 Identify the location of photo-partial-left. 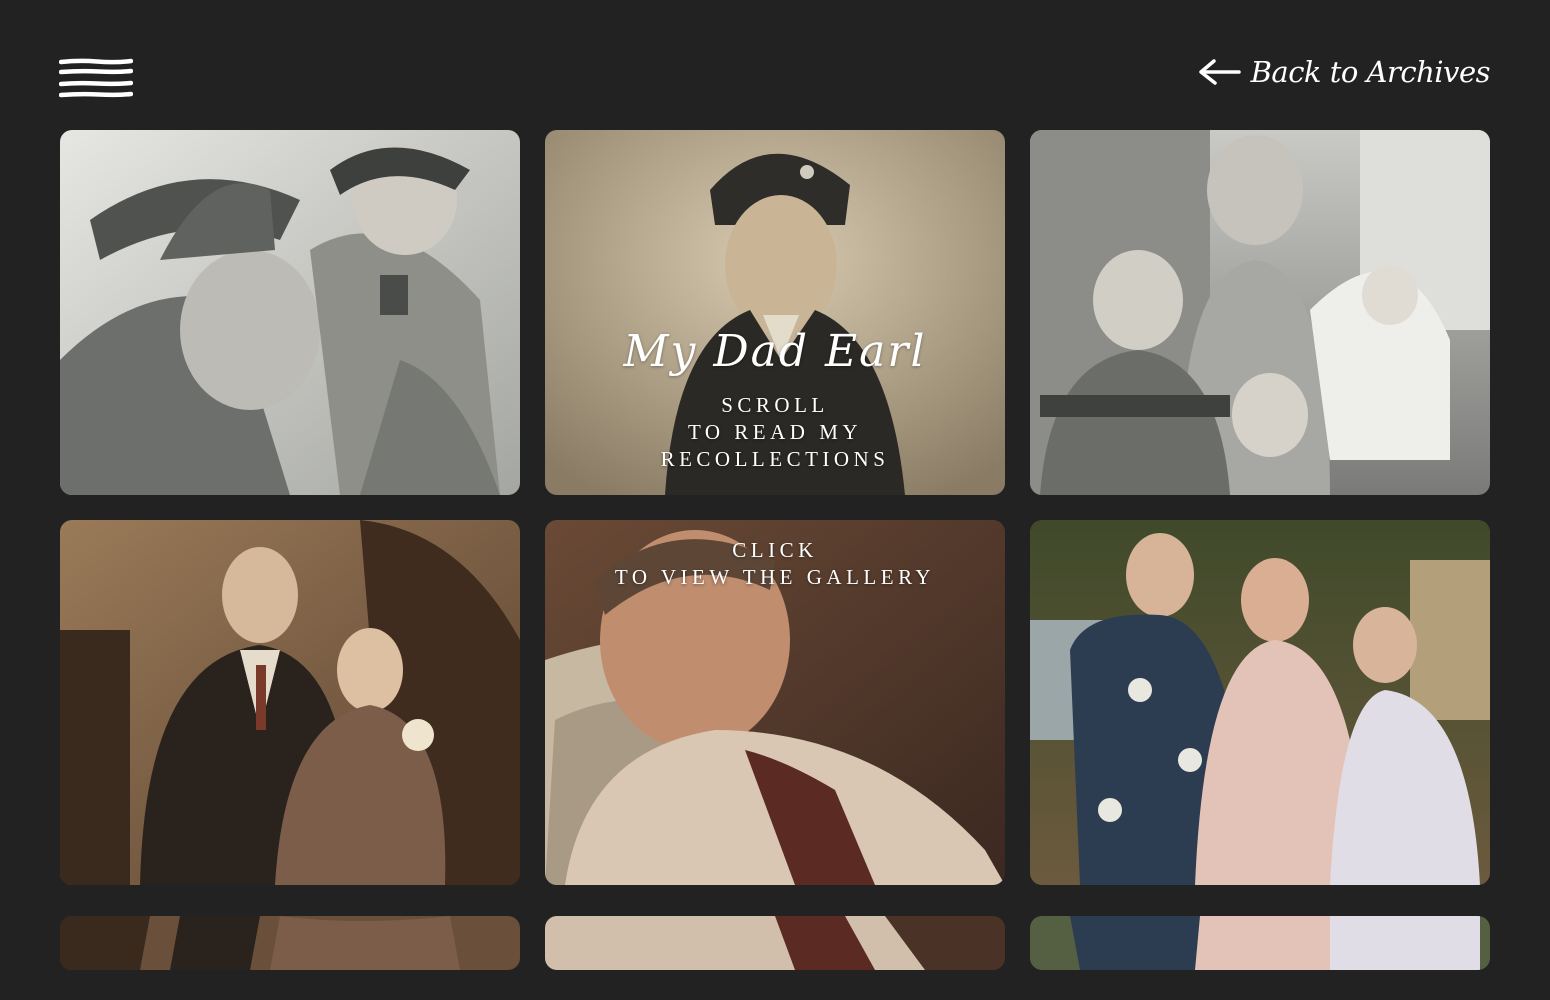
(290, 943).